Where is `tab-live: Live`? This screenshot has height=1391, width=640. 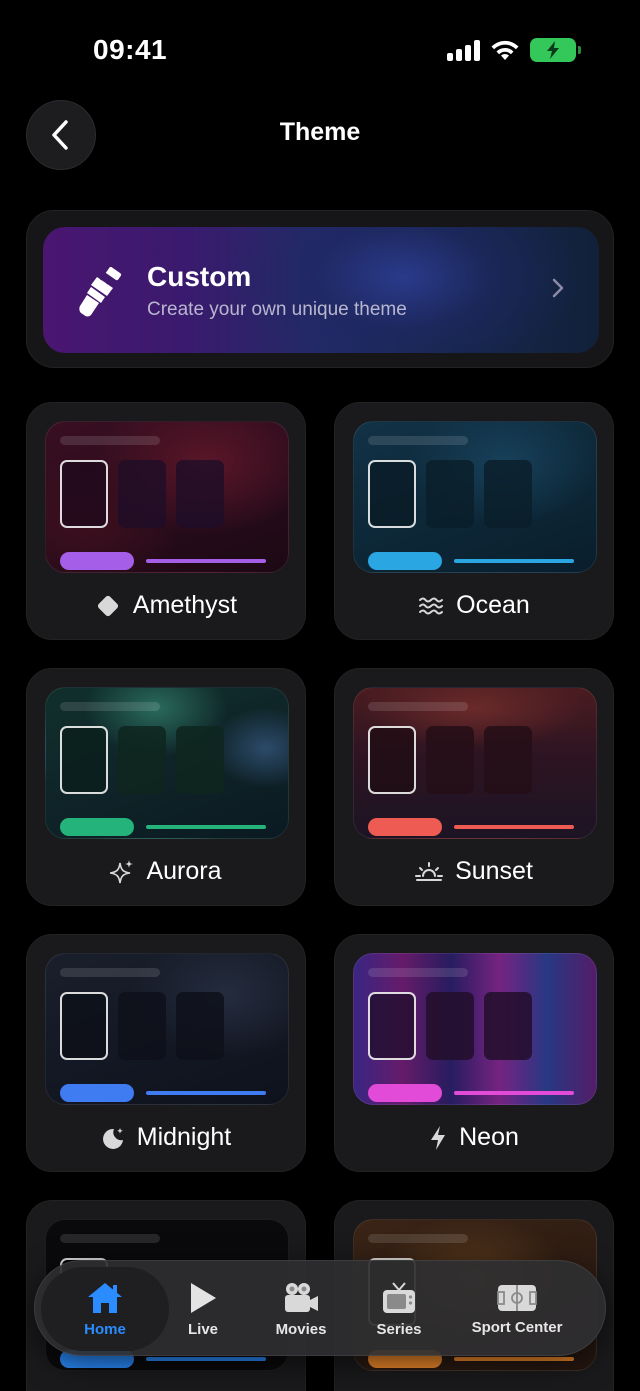 tab-live: Live is located at coordinates (203, 1309).